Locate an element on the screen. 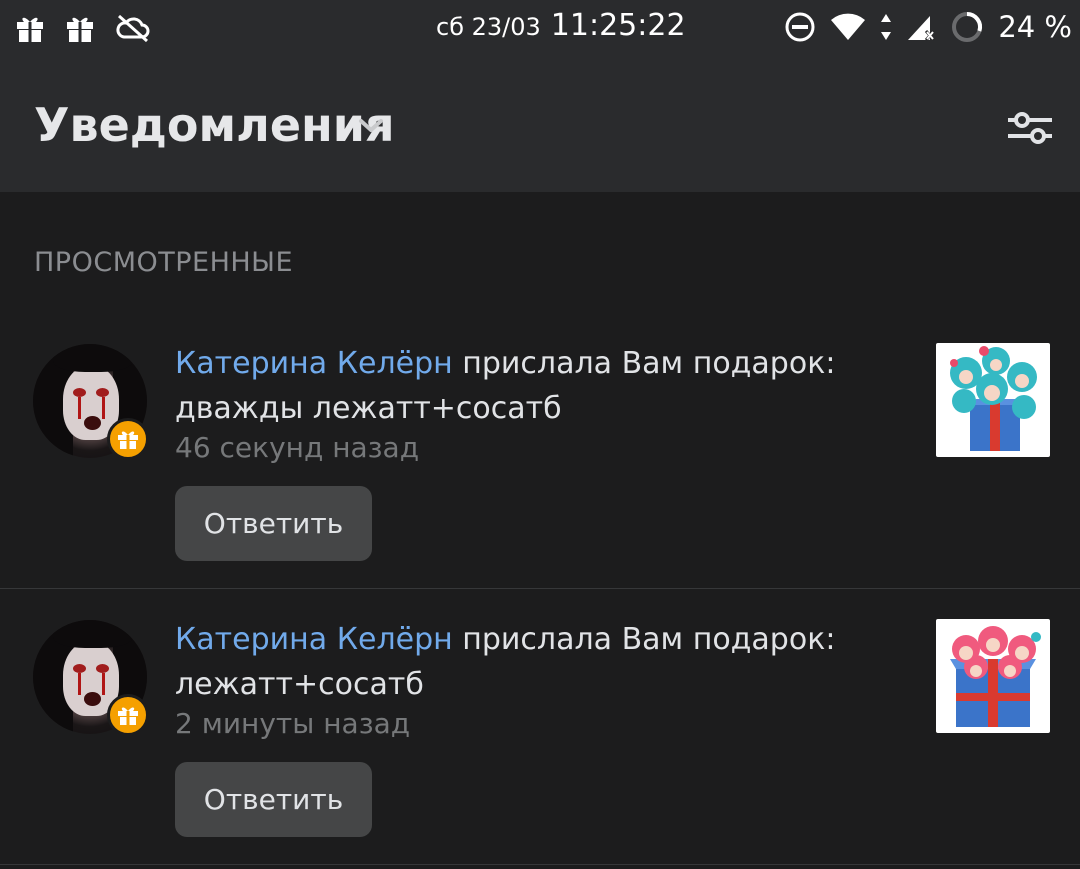  filter-sliders-icon is located at coordinates (1030, 128).